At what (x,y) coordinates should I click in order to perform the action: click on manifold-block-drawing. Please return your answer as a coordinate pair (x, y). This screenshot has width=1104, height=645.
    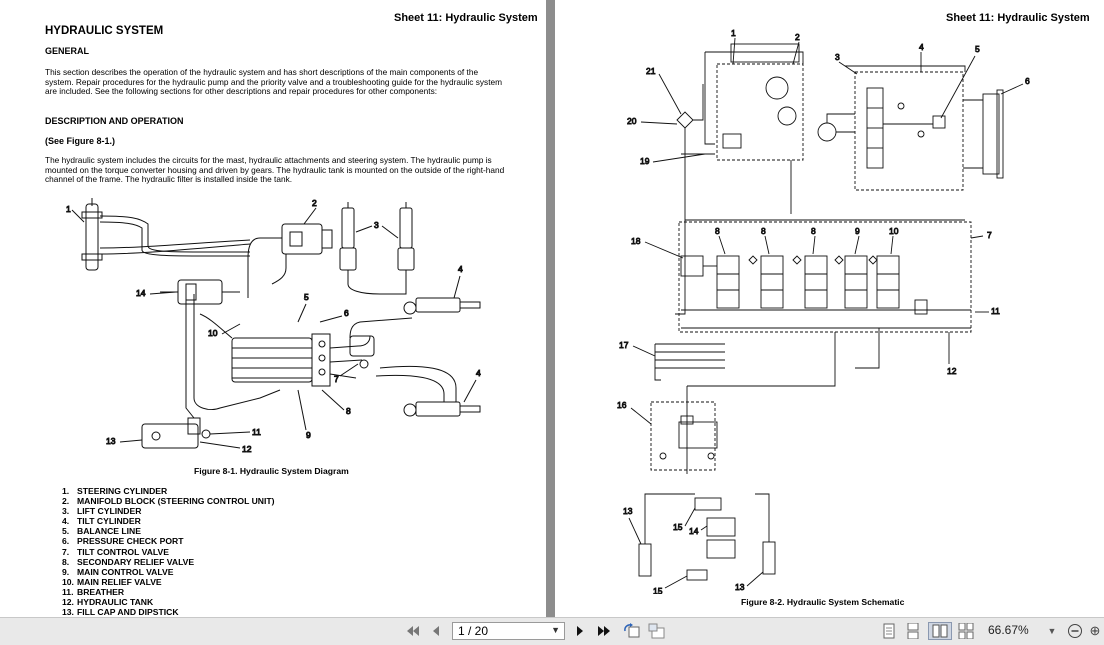
    Looking at the image, I should click on (290, 260).